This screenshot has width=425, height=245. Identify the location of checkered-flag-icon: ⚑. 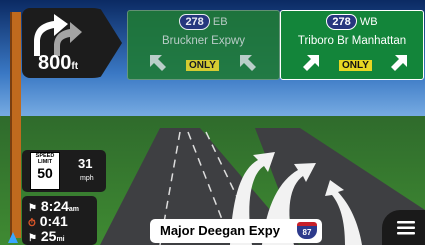
(32, 238).